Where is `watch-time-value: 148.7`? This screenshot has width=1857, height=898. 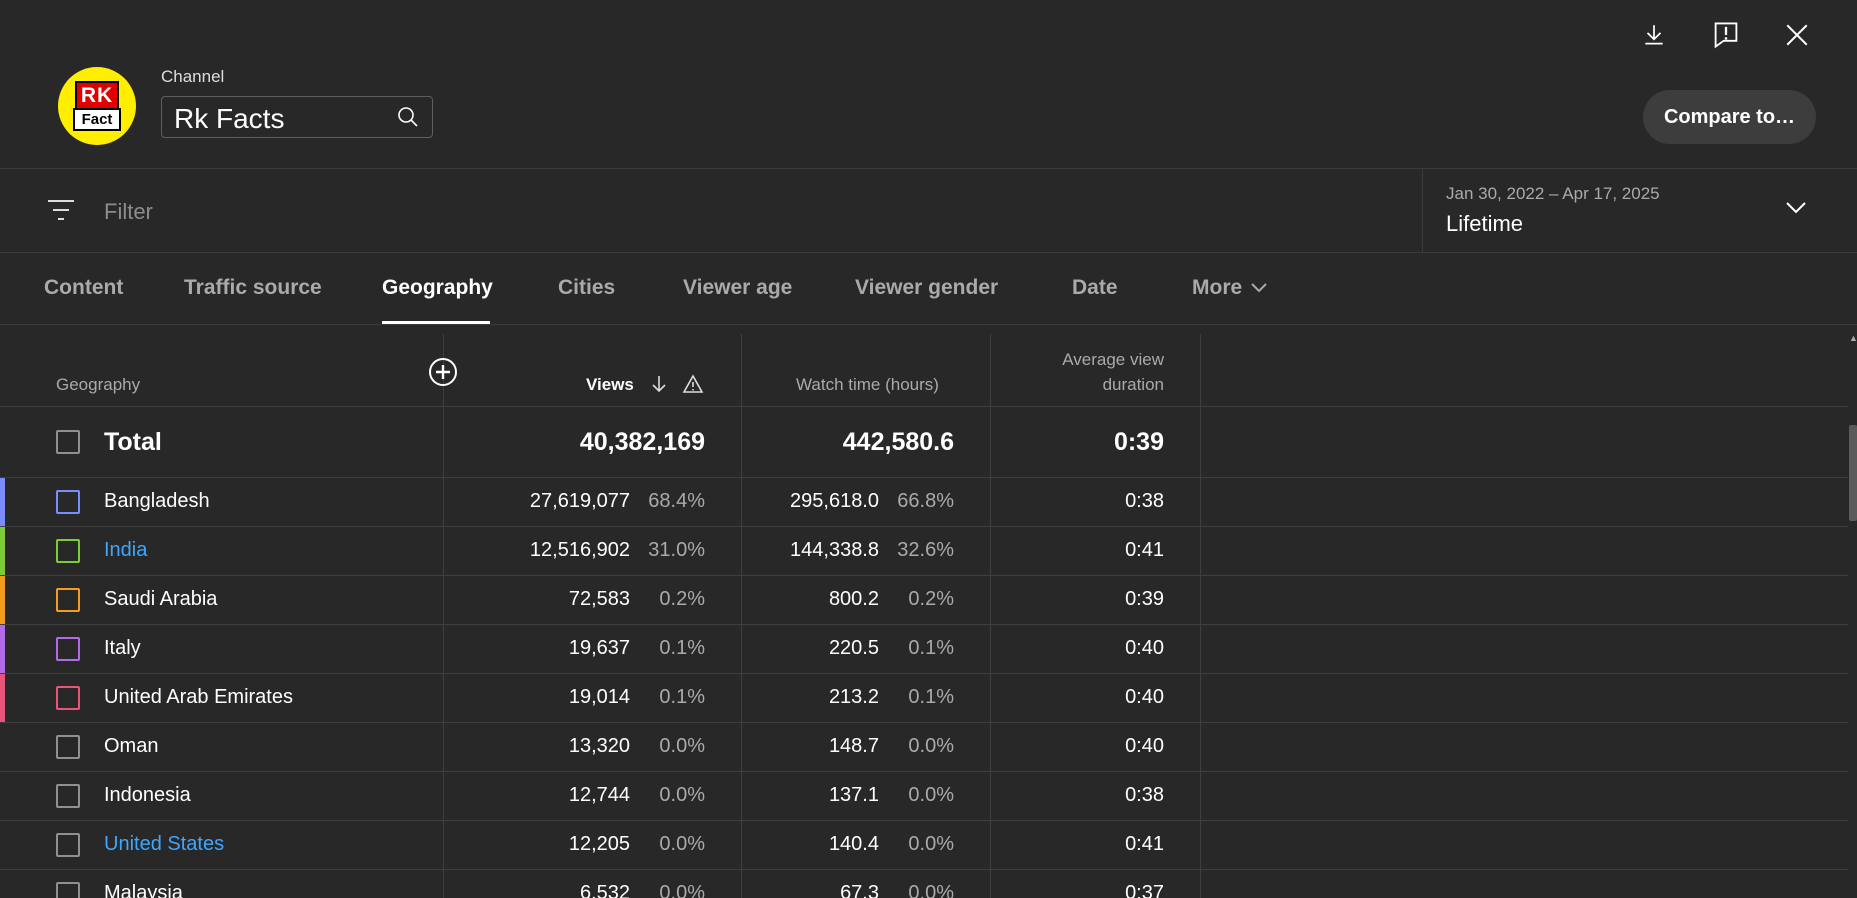
watch-time-value: 148.7 is located at coordinates (853, 746).